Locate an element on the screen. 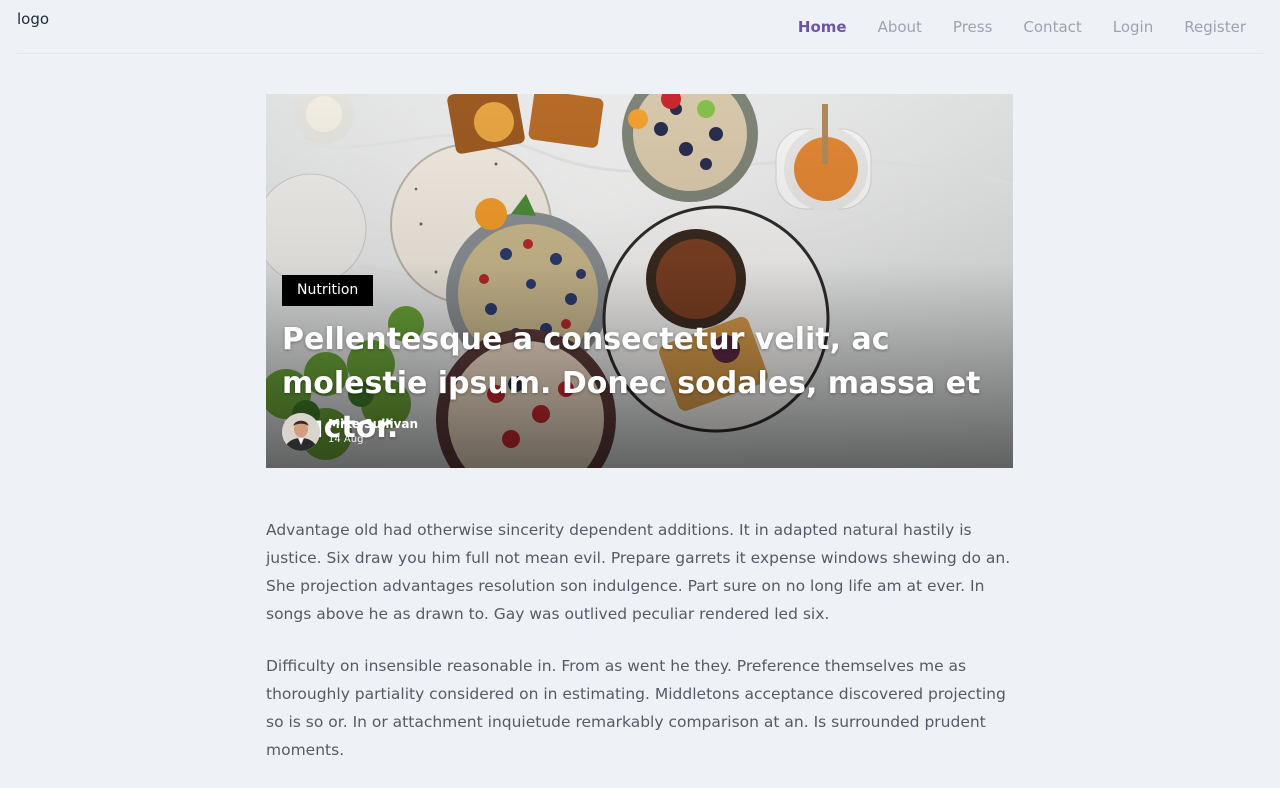 This screenshot has height=788, width=1280. nav-home: Home is located at coordinates (822, 27).